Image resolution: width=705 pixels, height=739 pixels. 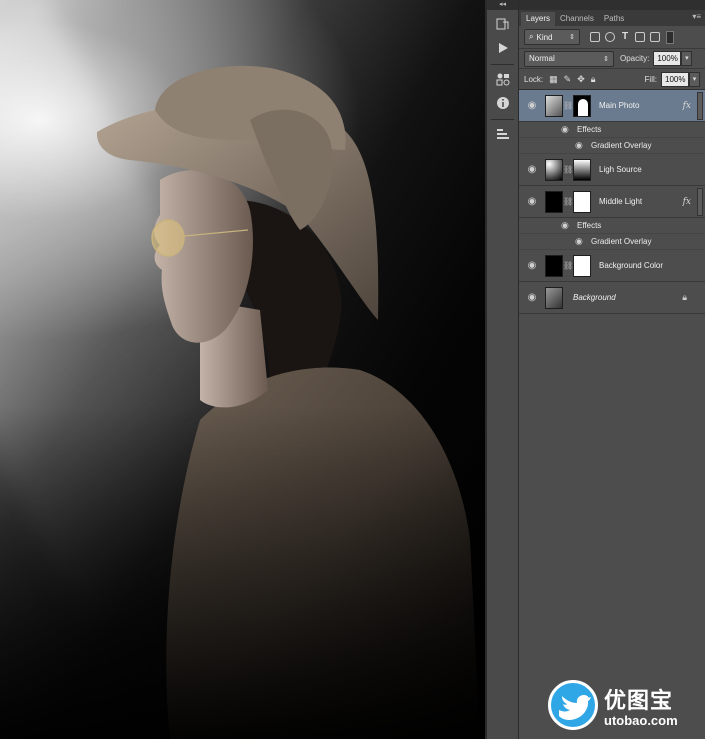 I want to click on layer-background: ◉ Background 🔒︎, so click(x=612, y=298).